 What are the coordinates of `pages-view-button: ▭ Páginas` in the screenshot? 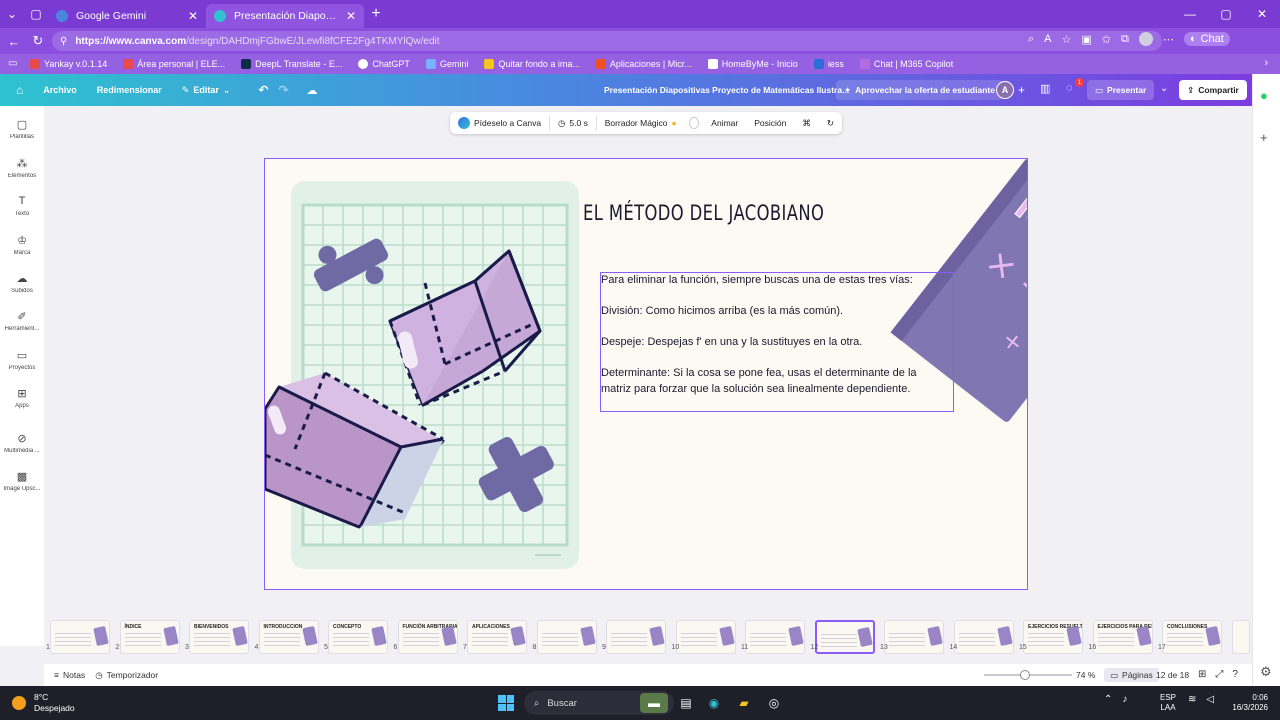 It's located at (1131, 675).